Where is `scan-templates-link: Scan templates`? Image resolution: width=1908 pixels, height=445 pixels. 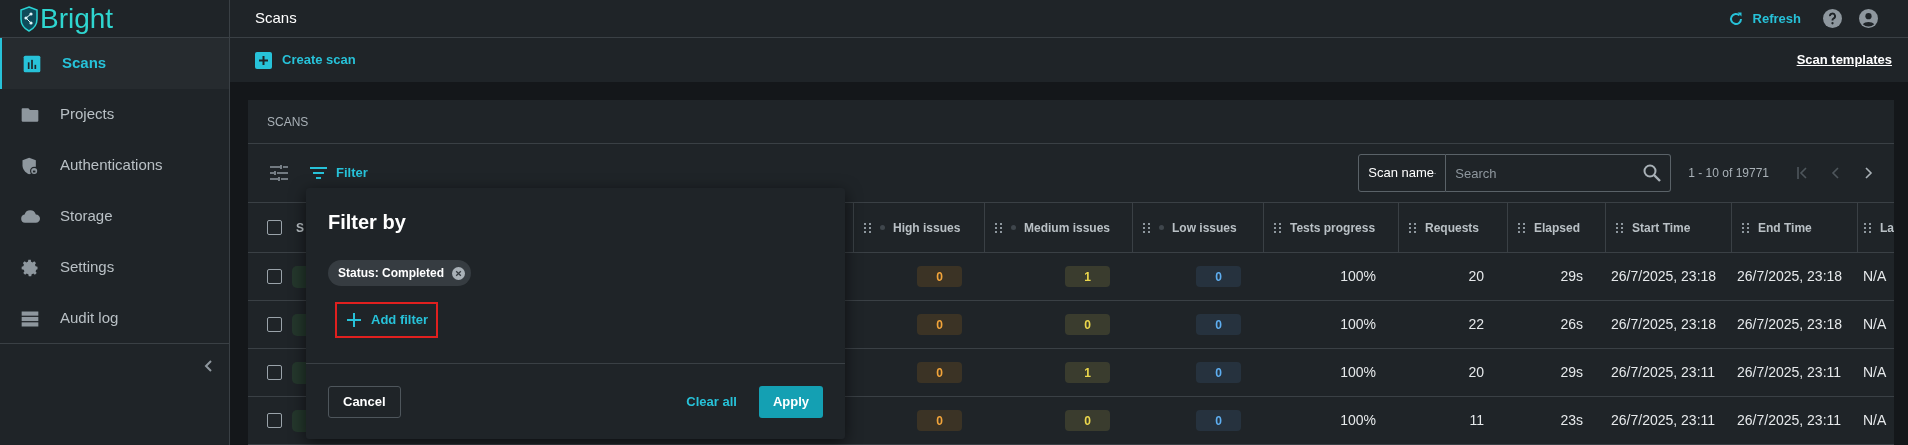
scan-templates-link: Scan templates is located at coordinates (1844, 60).